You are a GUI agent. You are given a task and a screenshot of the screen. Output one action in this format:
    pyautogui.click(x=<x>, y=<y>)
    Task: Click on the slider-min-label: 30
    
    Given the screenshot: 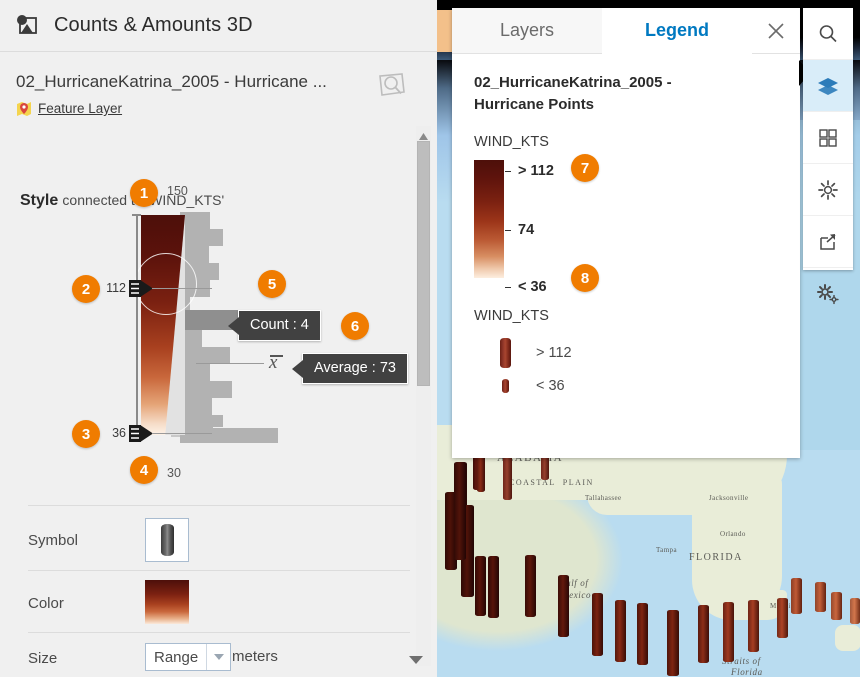 What is the action you would take?
    pyautogui.click(x=174, y=473)
    